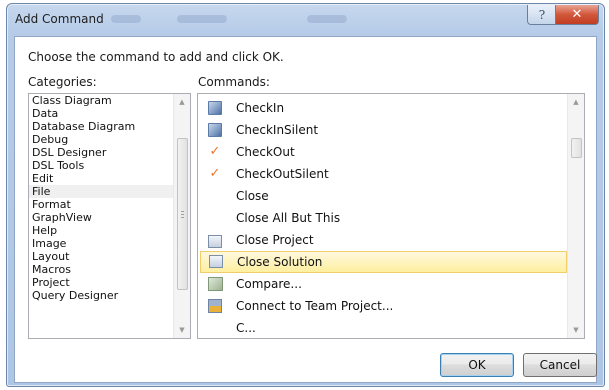  Describe the element at coordinates (109, 230) in the screenshot. I see `category-item: Help` at that location.